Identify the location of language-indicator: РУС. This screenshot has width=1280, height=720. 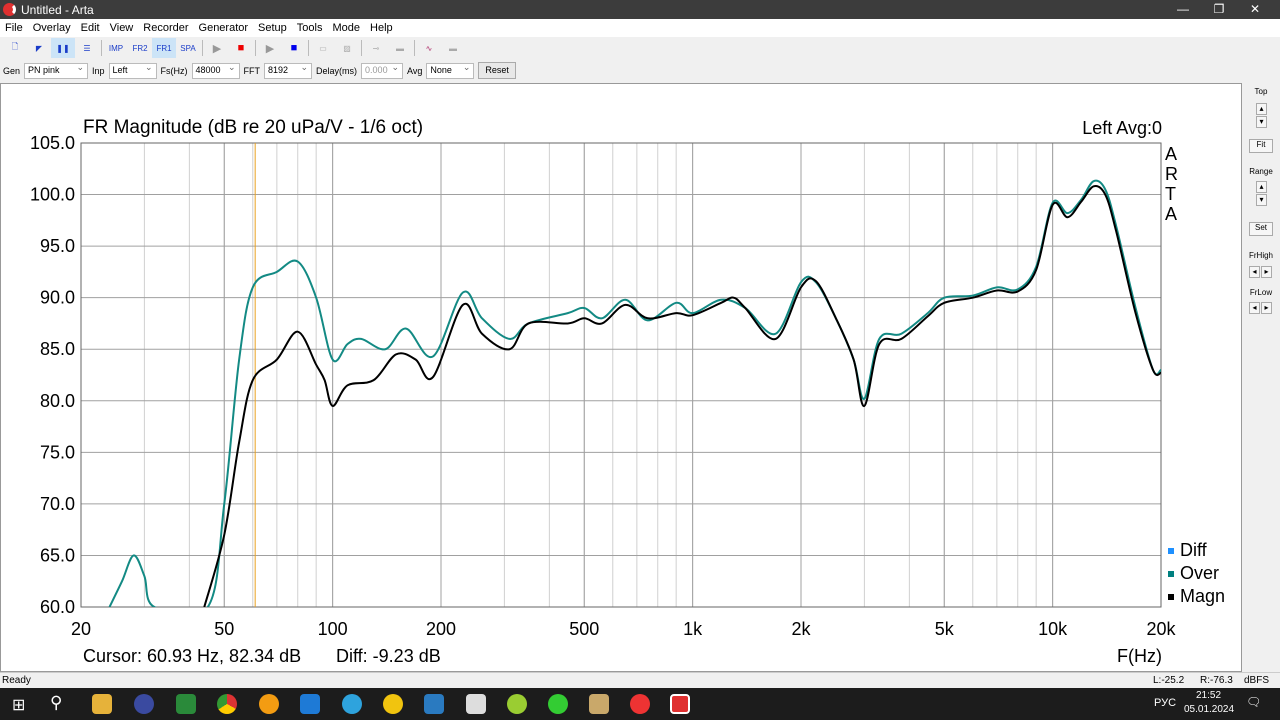
(1165, 703).